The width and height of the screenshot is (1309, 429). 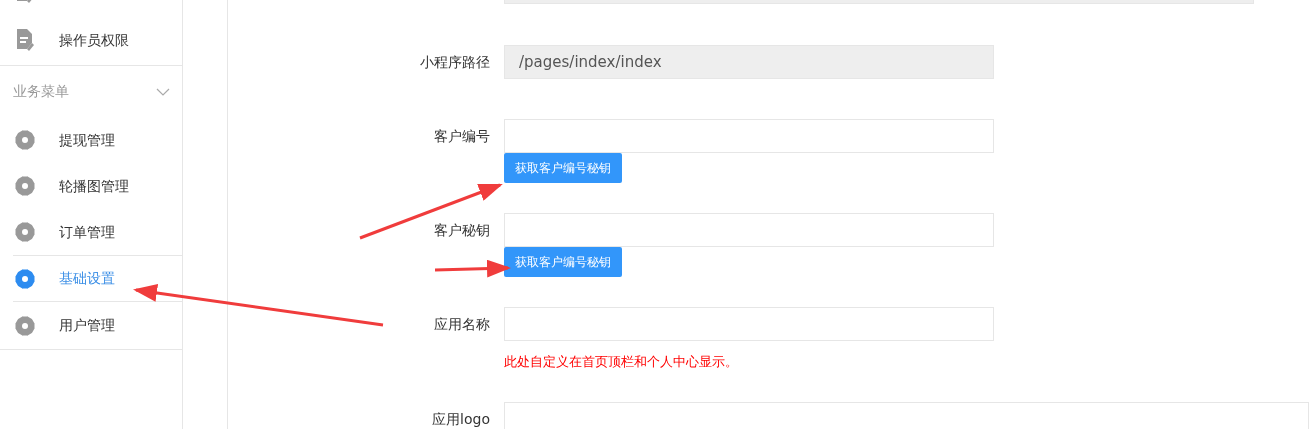 I want to click on hint-text: 此处自定义在首页顶栏和个人中心显示。, so click(x=621, y=362).